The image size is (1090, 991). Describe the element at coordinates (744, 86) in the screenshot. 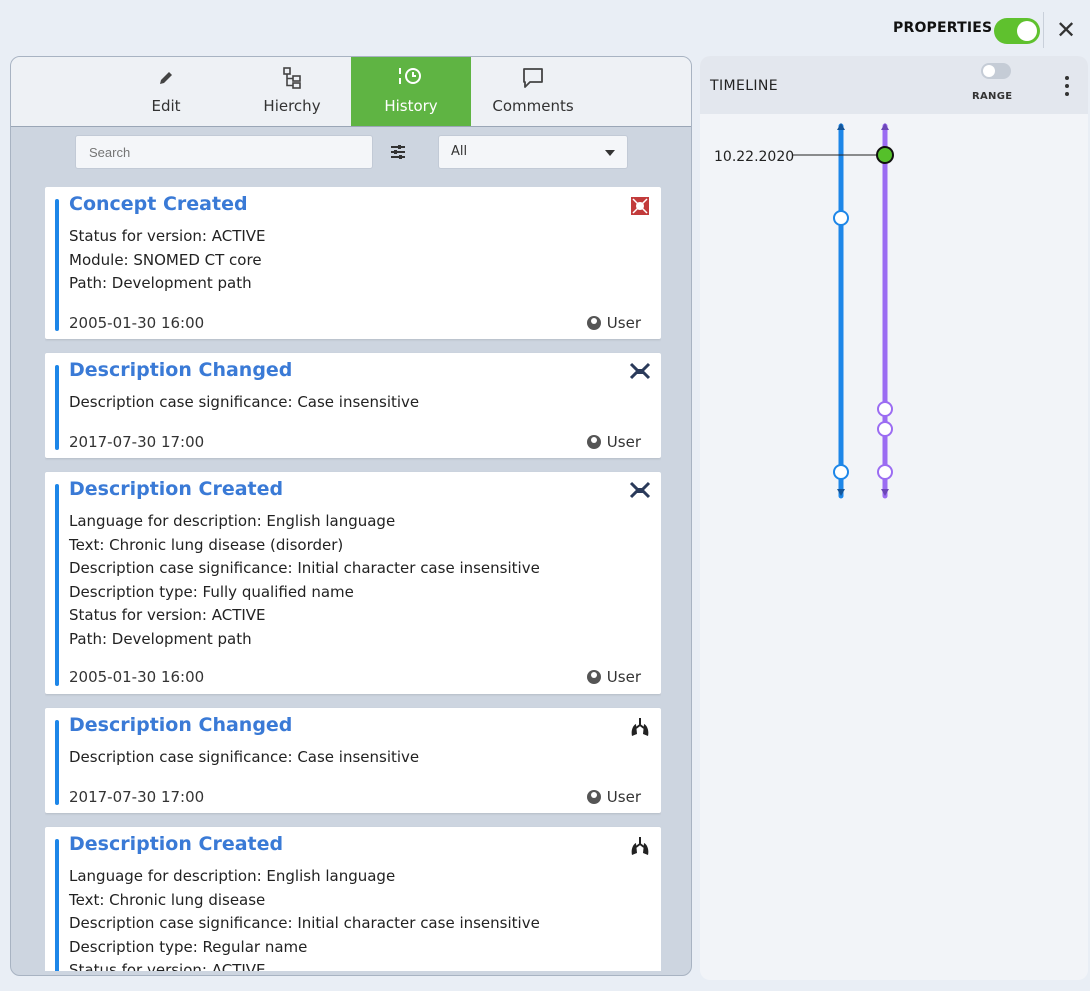

I see `timeline-title: TIMELINE` at that location.